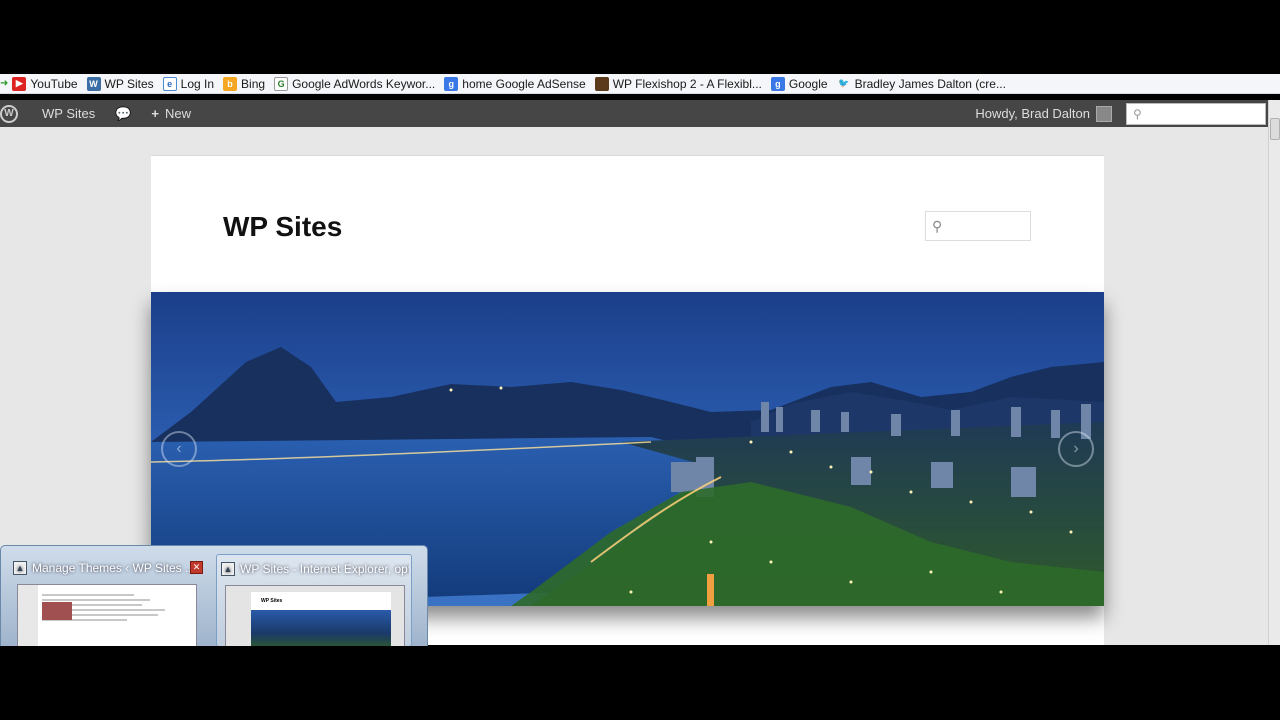  What do you see at coordinates (197, 83) in the screenshot?
I see `bookmark-label: Log In` at bounding box center [197, 83].